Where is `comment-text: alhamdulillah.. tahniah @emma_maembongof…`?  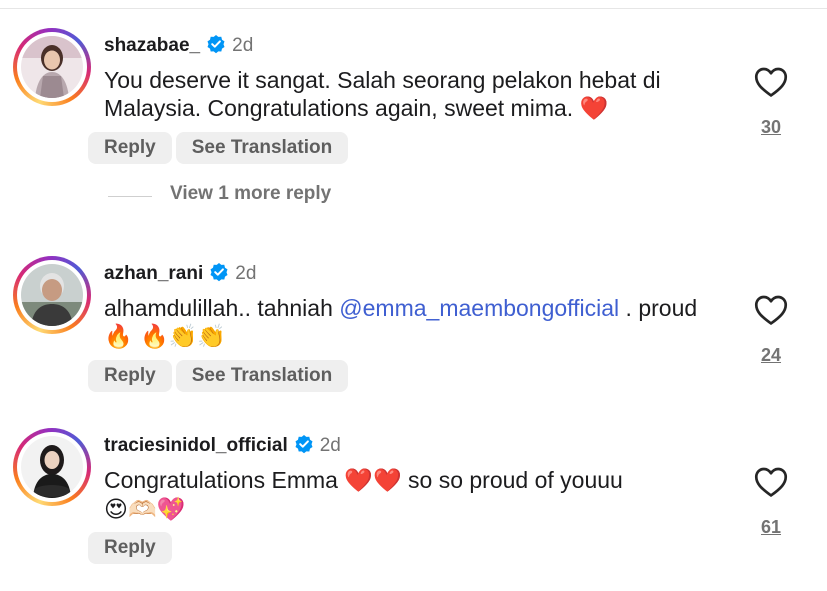
comment-text: alhamdulillah.. tahniah @emma_maembongof… is located at coordinates (401, 322).